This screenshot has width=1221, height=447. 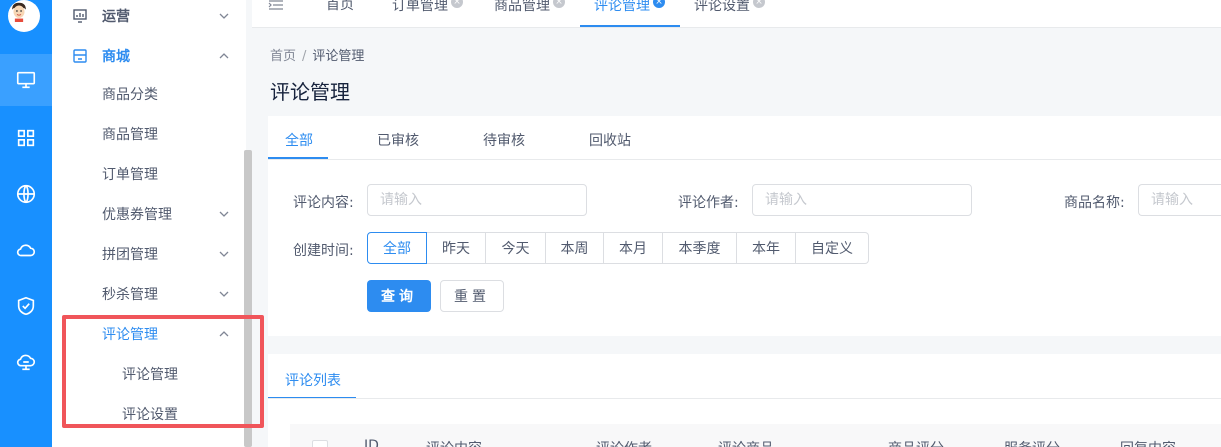 I want to click on comment-author-input: 请输入, so click(x=862, y=200).